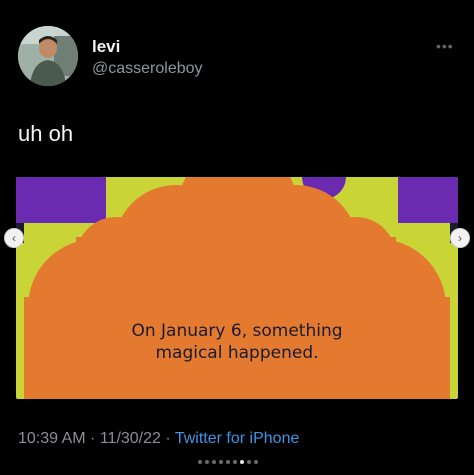 This screenshot has width=474, height=475. I want to click on media-caption-line1: On January 6, something, so click(237, 331).